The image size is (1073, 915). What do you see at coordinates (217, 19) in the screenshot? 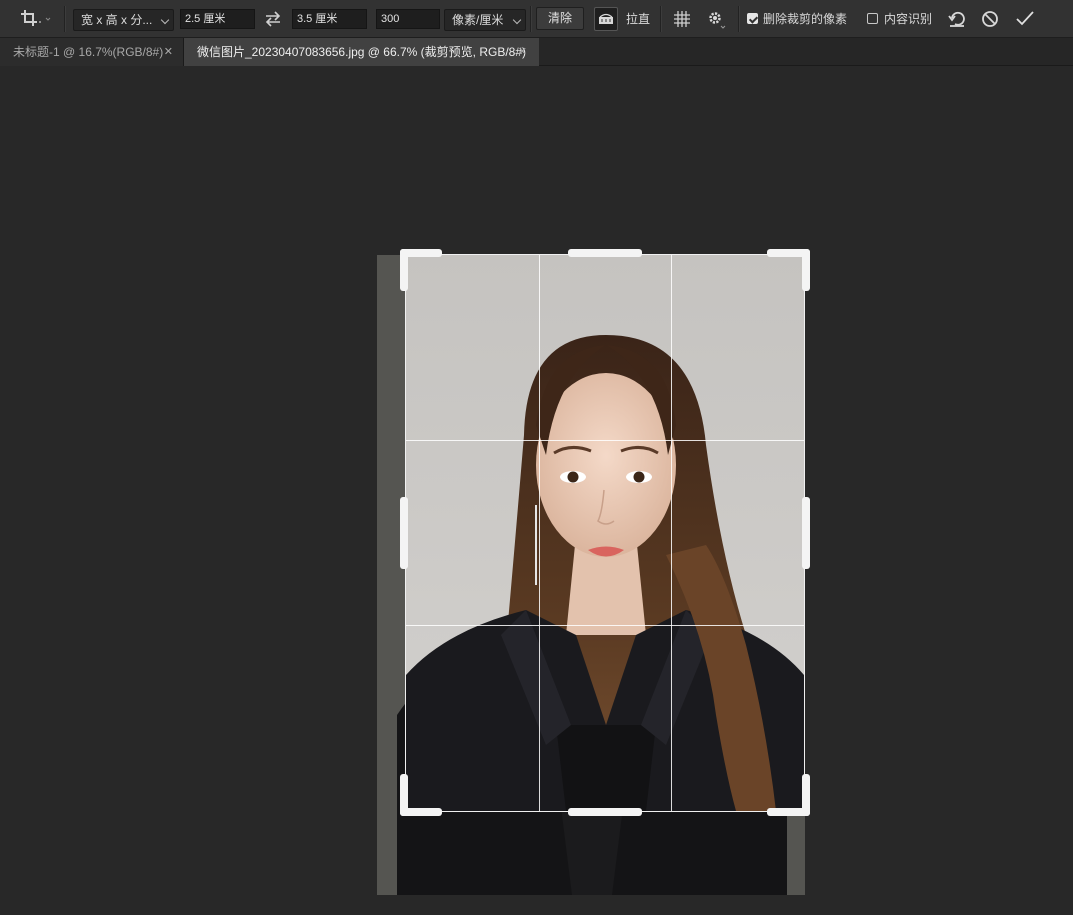
I see `width-input: 2.5 厘米` at bounding box center [217, 19].